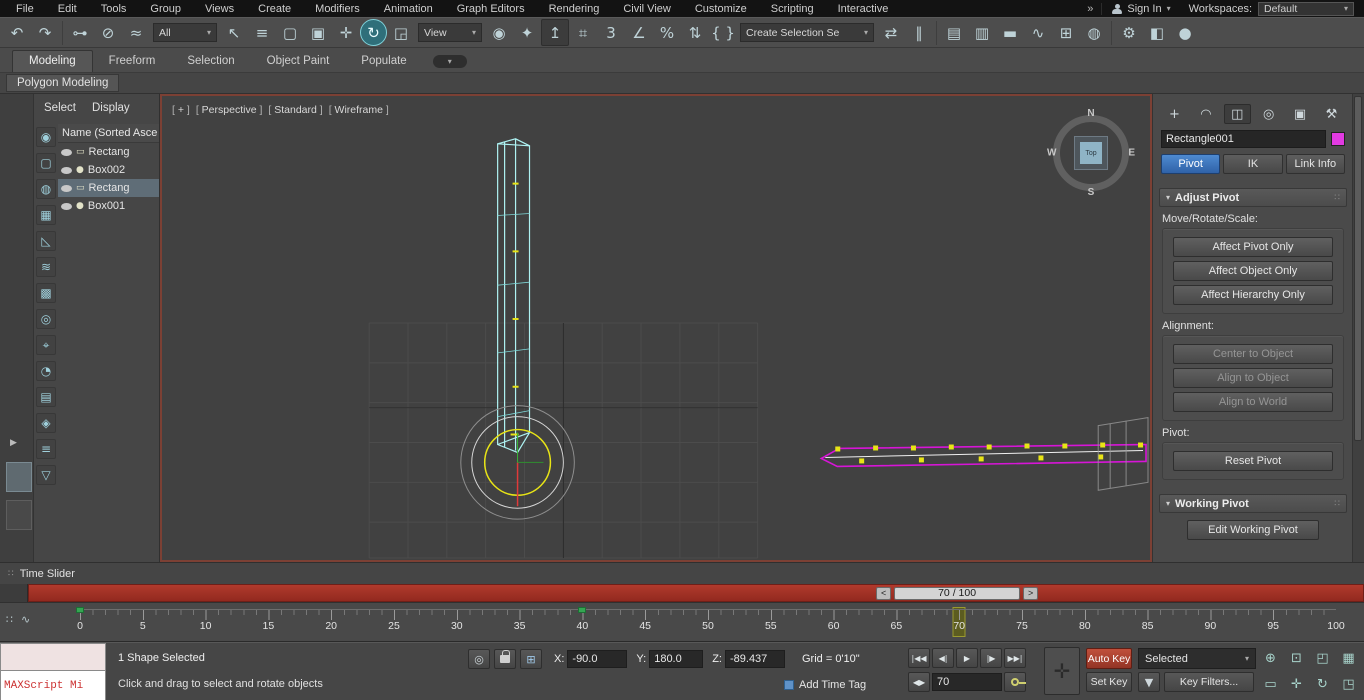  What do you see at coordinates (967, 658) in the screenshot?
I see `playback-button: ▶` at bounding box center [967, 658].